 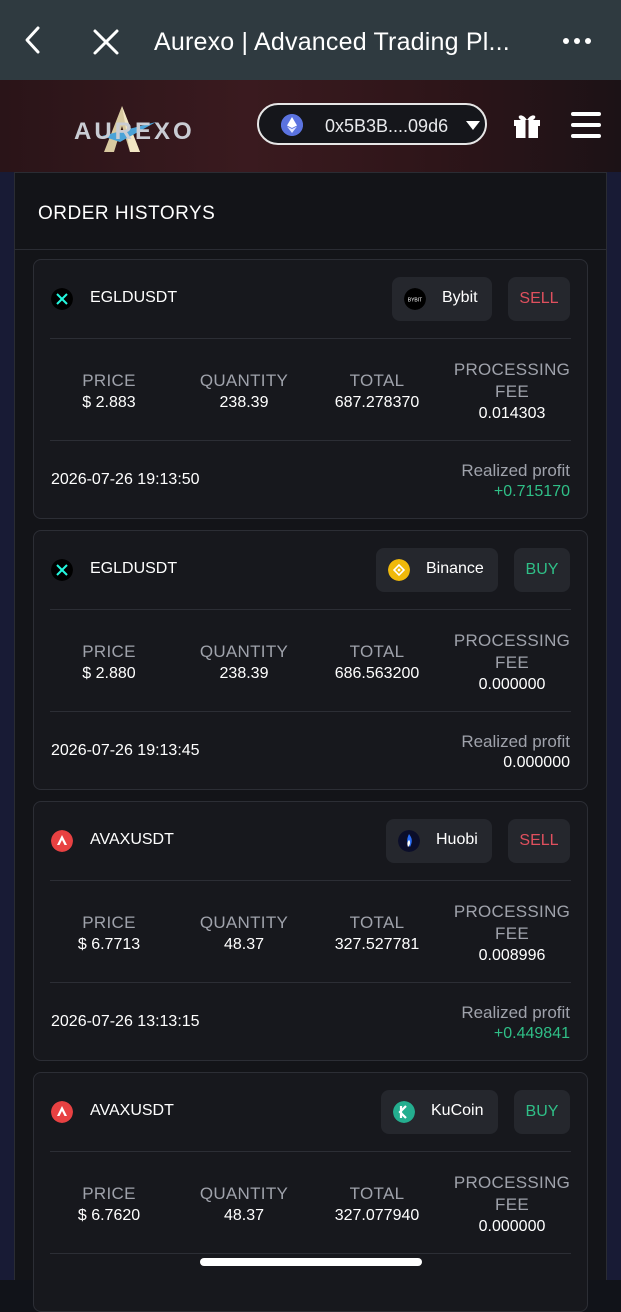 What do you see at coordinates (134, 297) in the screenshot?
I see `trading-pair: EGLDUSDT` at bounding box center [134, 297].